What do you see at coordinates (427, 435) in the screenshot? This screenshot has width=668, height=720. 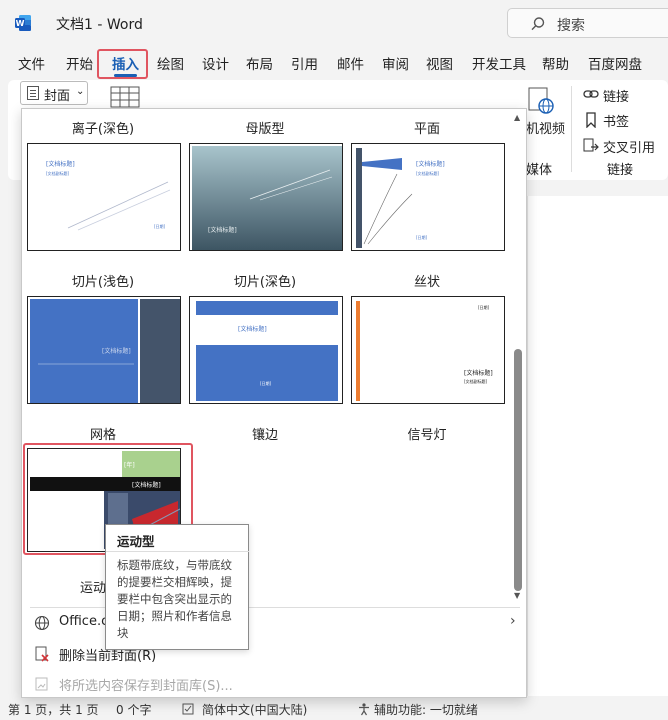 I see `gallery-label-semaphore: 信号灯` at bounding box center [427, 435].